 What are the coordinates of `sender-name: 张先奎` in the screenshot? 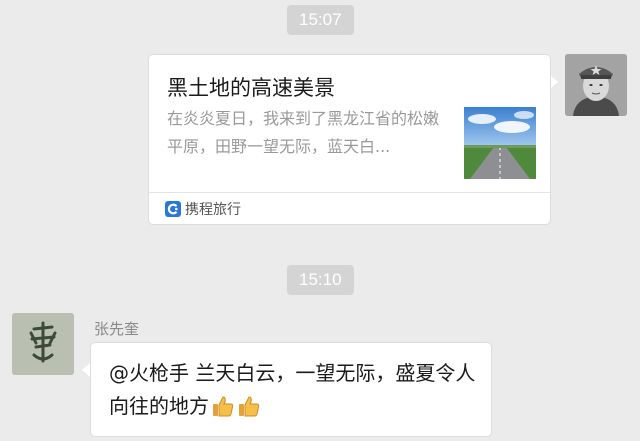 It's located at (117, 329).